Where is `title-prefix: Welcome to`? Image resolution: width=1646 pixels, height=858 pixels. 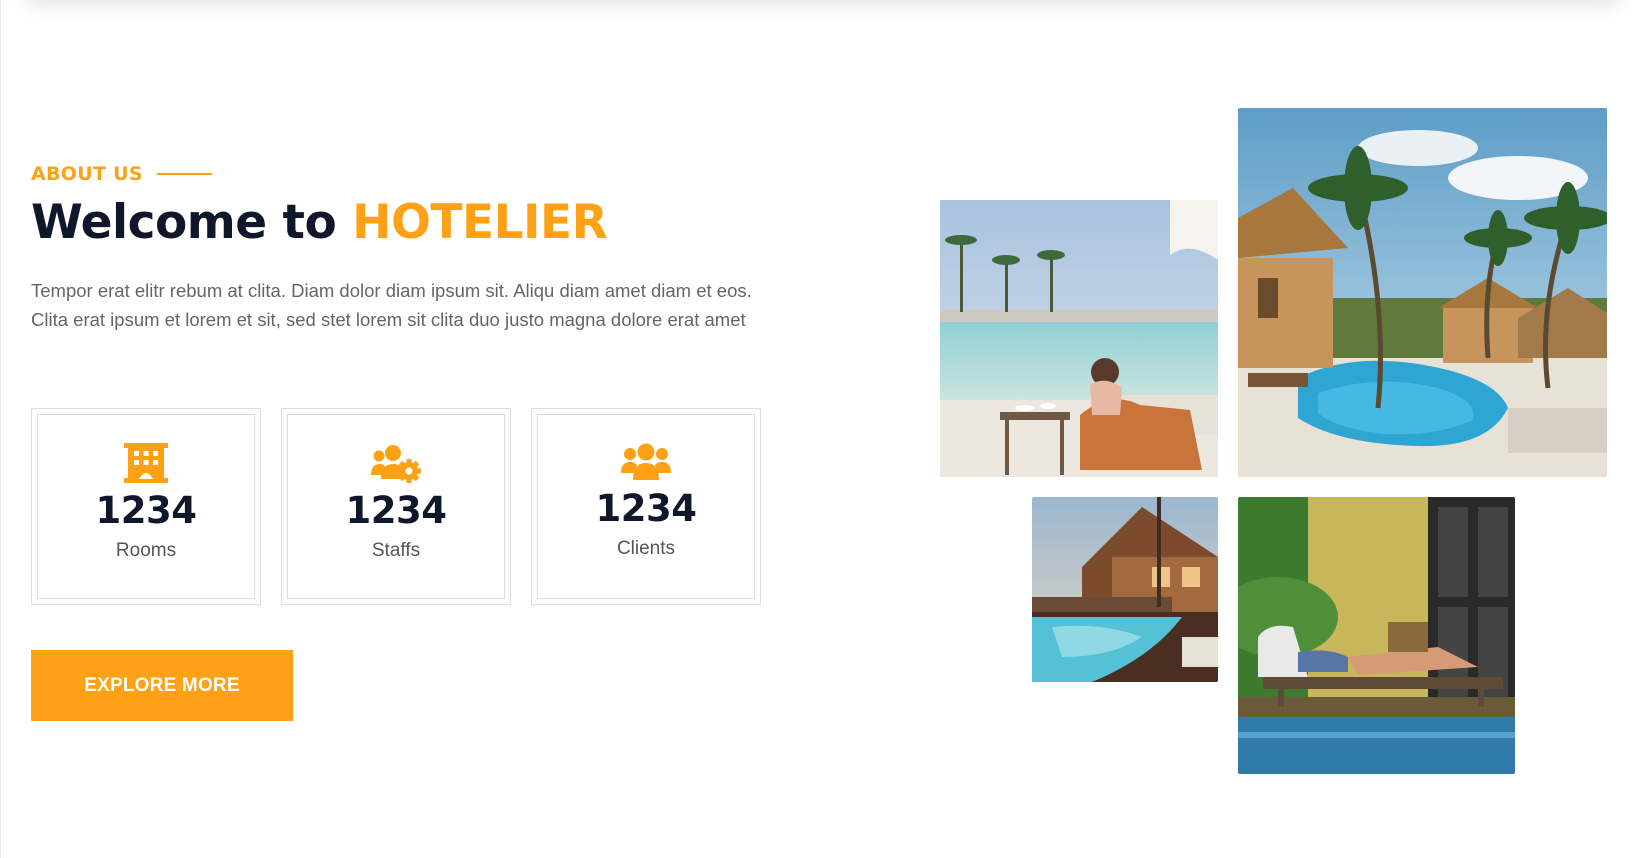
title-prefix: Welcome to is located at coordinates (192, 222).